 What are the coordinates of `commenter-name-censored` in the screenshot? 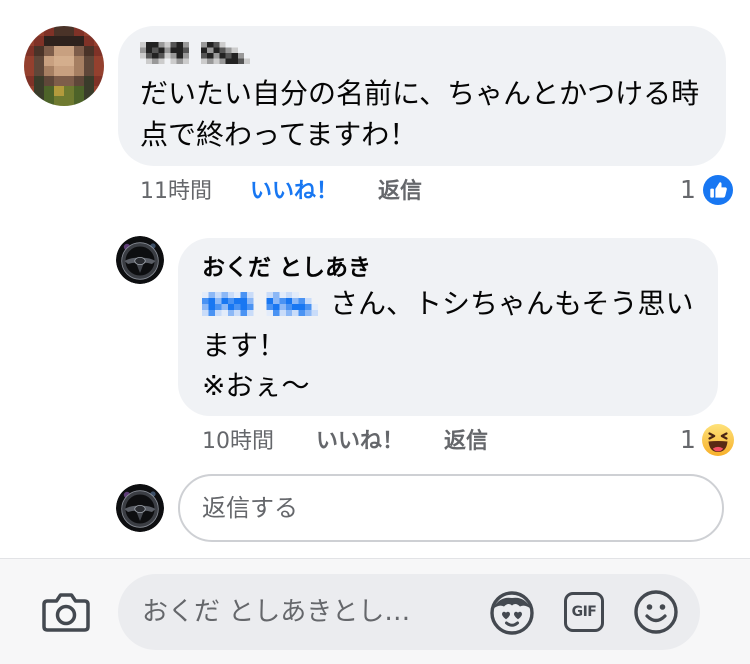 It's located at (195, 53).